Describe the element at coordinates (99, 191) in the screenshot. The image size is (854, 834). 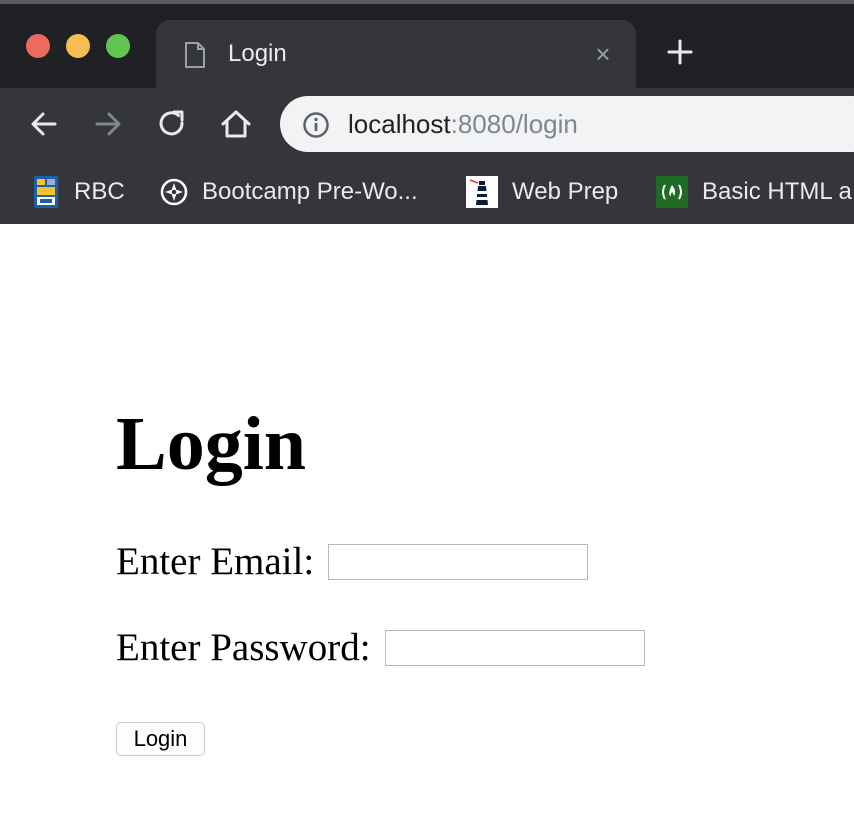
I see `bookmark-label: RBC` at that location.